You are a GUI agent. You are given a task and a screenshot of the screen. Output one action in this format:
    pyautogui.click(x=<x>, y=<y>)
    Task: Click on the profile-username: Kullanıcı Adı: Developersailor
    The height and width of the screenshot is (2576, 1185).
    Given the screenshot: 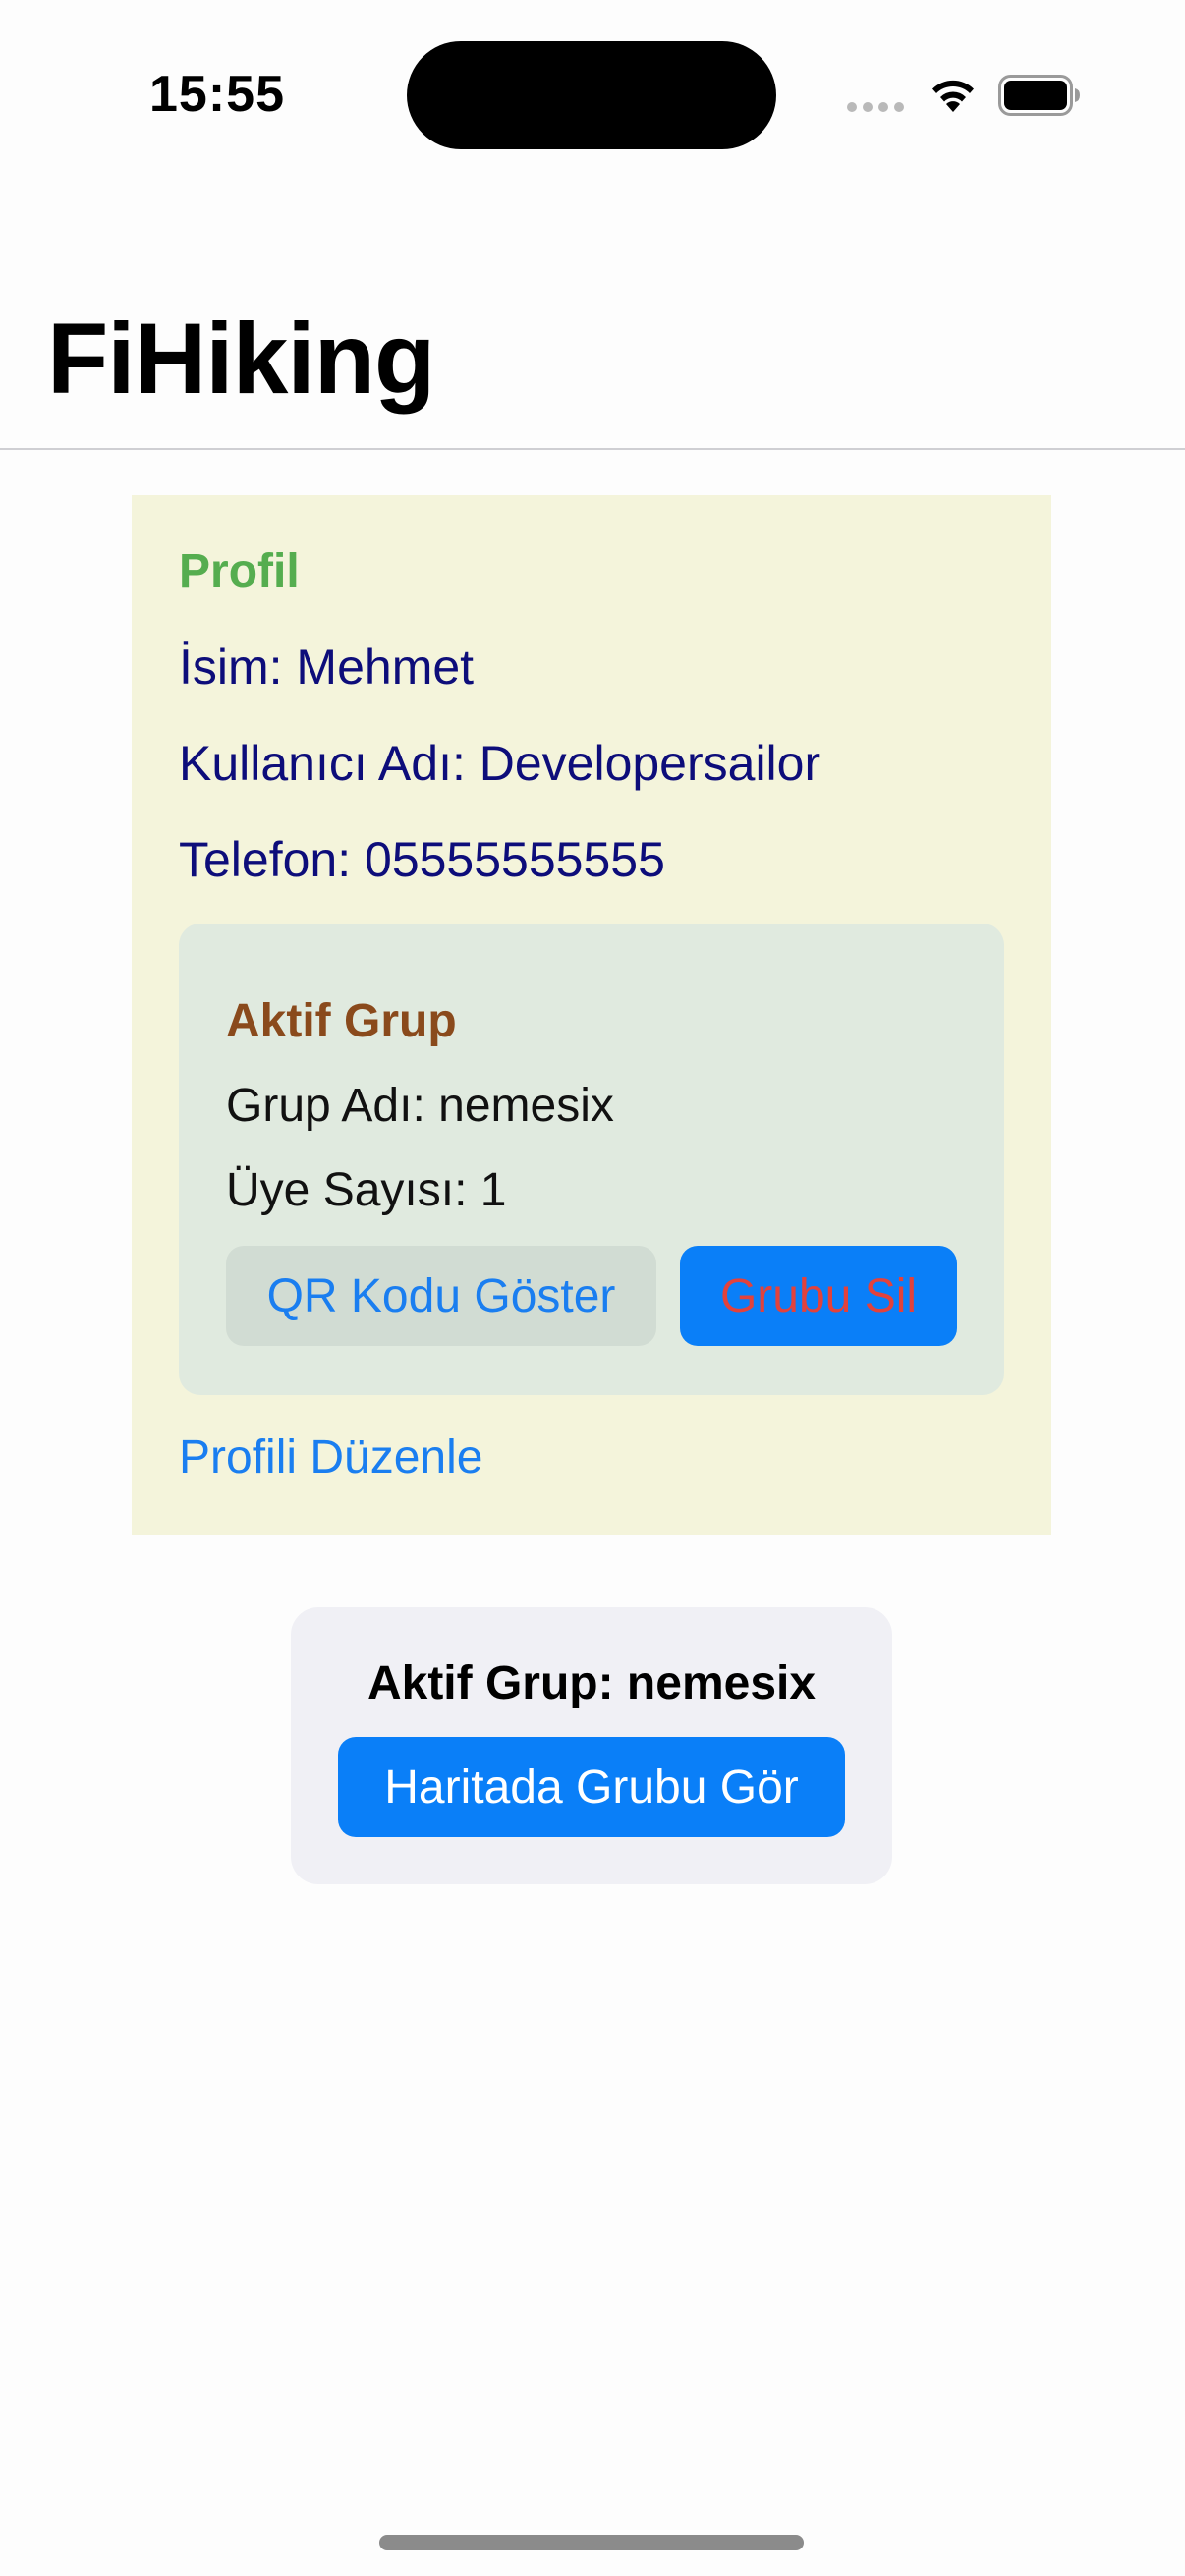 What is the action you would take?
    pyautogui.click(x=500, y=763)
    